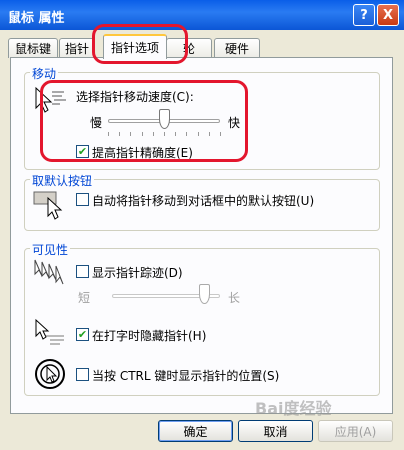 The height and width of the screenshot is (450, 404). I want to click on ok-button: 确定, so click(195, 431).